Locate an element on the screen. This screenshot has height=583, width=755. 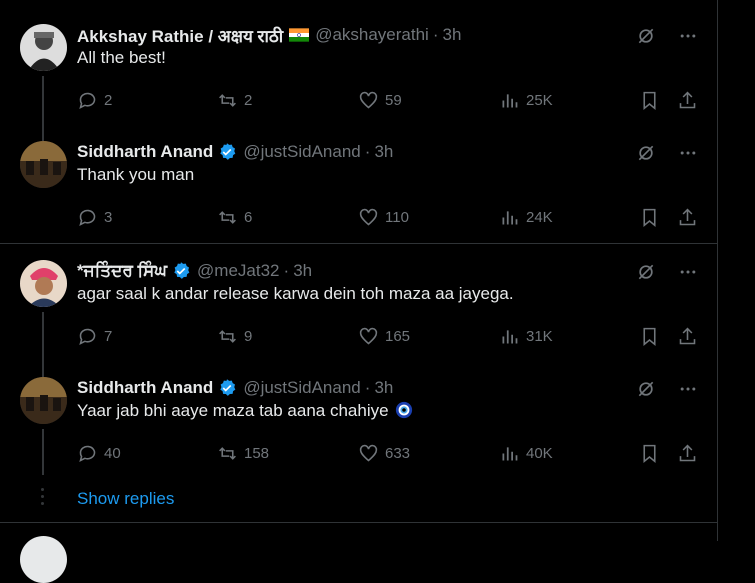
tweet-text-content: Yaar jab bhi aaye maza tab aana chahiye is located at coordinates (233, 410).